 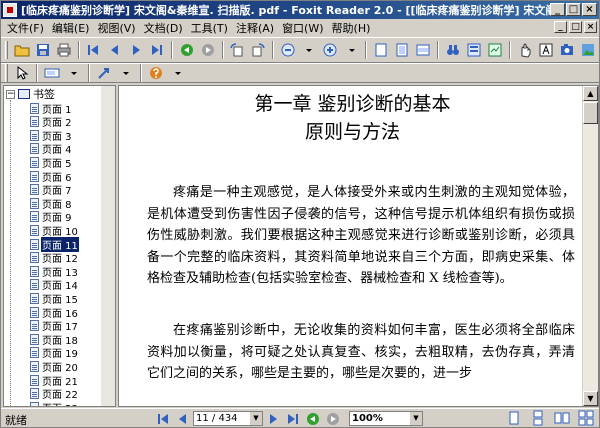 I want to click on status-back-button, so click(x=313, y=418).